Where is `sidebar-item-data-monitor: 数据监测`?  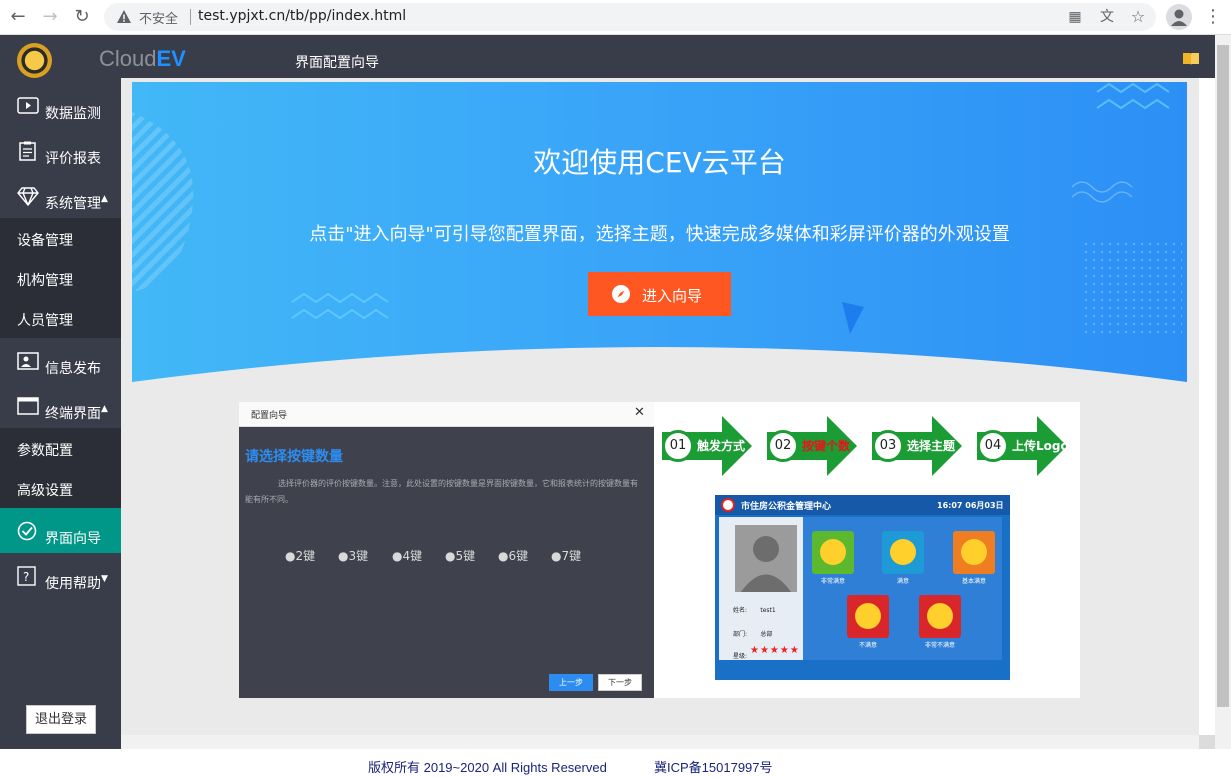
sidebar-item-data-monitor: 数据监测 is located at coordinates (60, 105).